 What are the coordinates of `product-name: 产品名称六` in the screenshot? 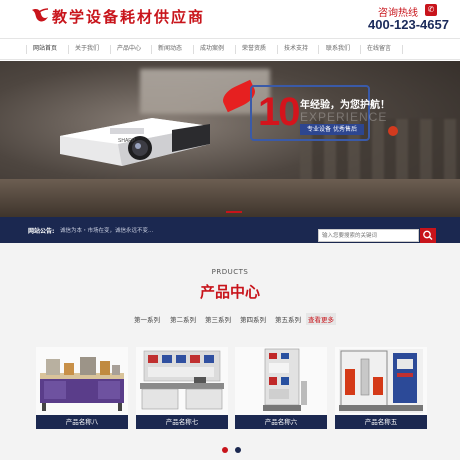 It's located at (281, 422).